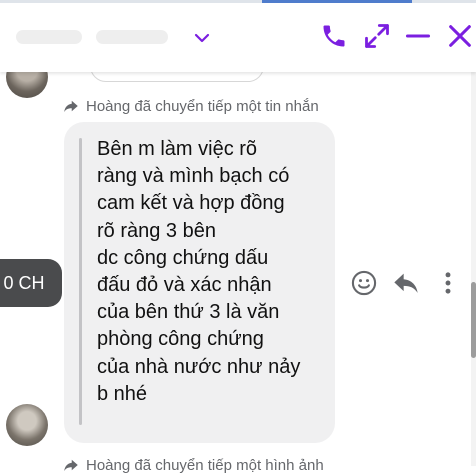 This screenshot has height=476, width=476. What do you see at coordinates (460, 36) in the screenshot?
I see `close-icon` at bounding box center [460, 36].